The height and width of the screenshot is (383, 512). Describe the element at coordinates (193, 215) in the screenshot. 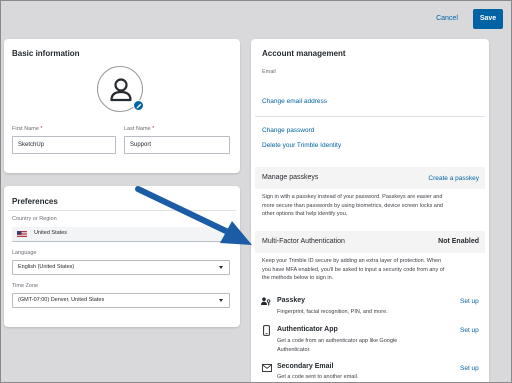

I see `annotation-arrow` at that location.